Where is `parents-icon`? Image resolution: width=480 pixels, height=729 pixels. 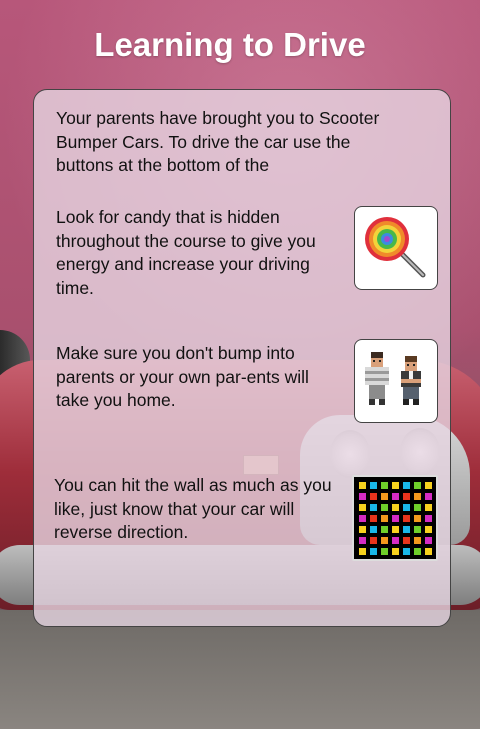 parents-icon is located at coordinates (396, 381).